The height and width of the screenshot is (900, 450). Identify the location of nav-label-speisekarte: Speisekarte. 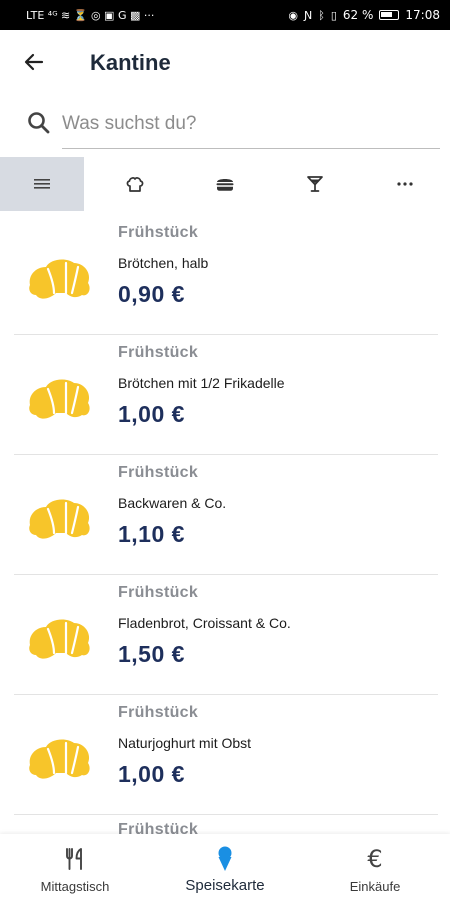
(225, 885).